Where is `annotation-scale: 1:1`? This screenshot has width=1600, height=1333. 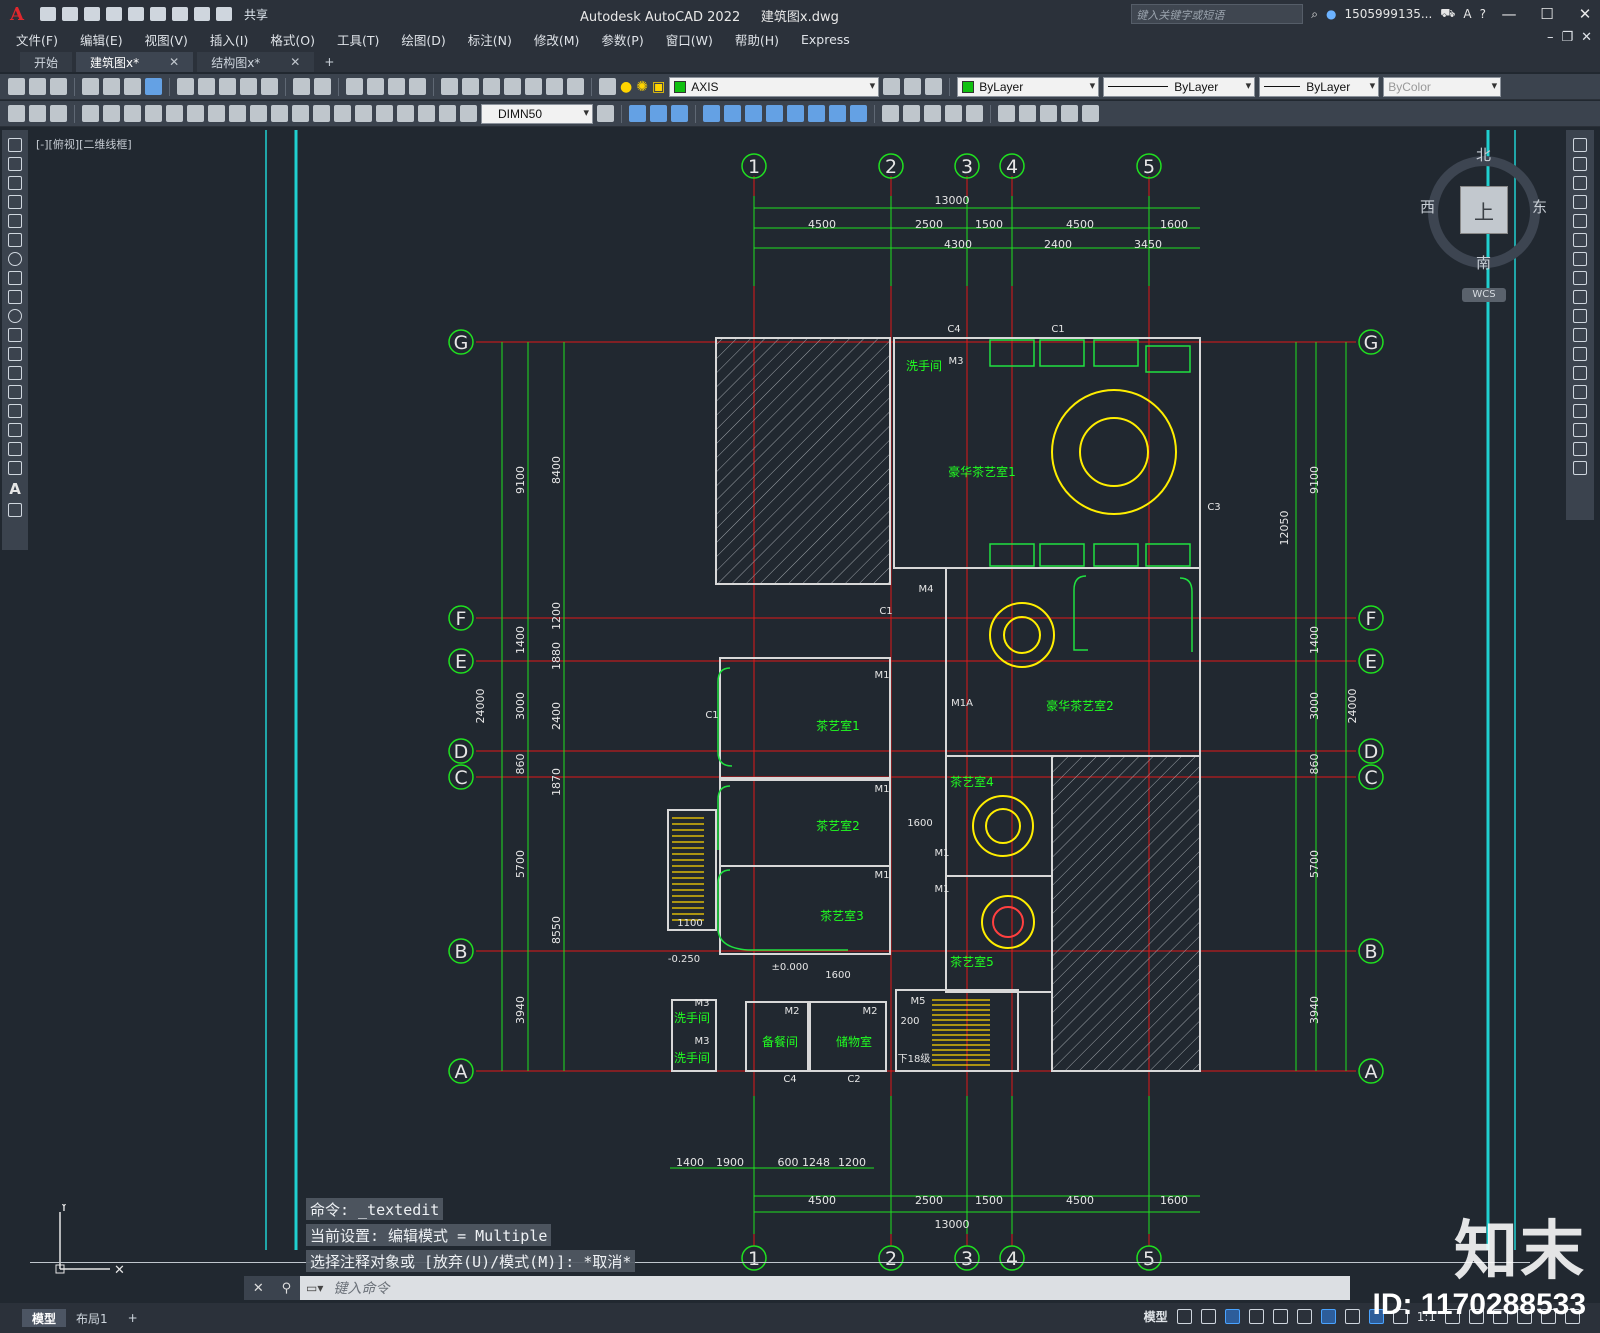
annotation-scale: 1:1 is located at coordinates (1426, 1317).